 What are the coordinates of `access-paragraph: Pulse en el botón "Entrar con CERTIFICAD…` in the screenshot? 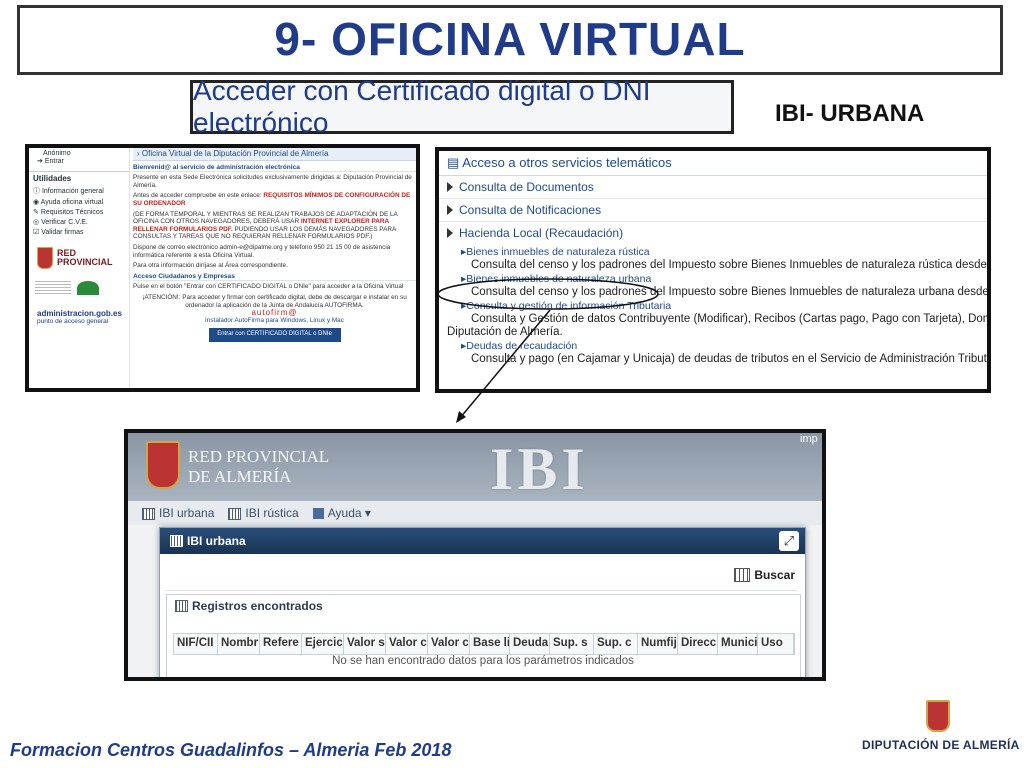 It's located at (268, 287).